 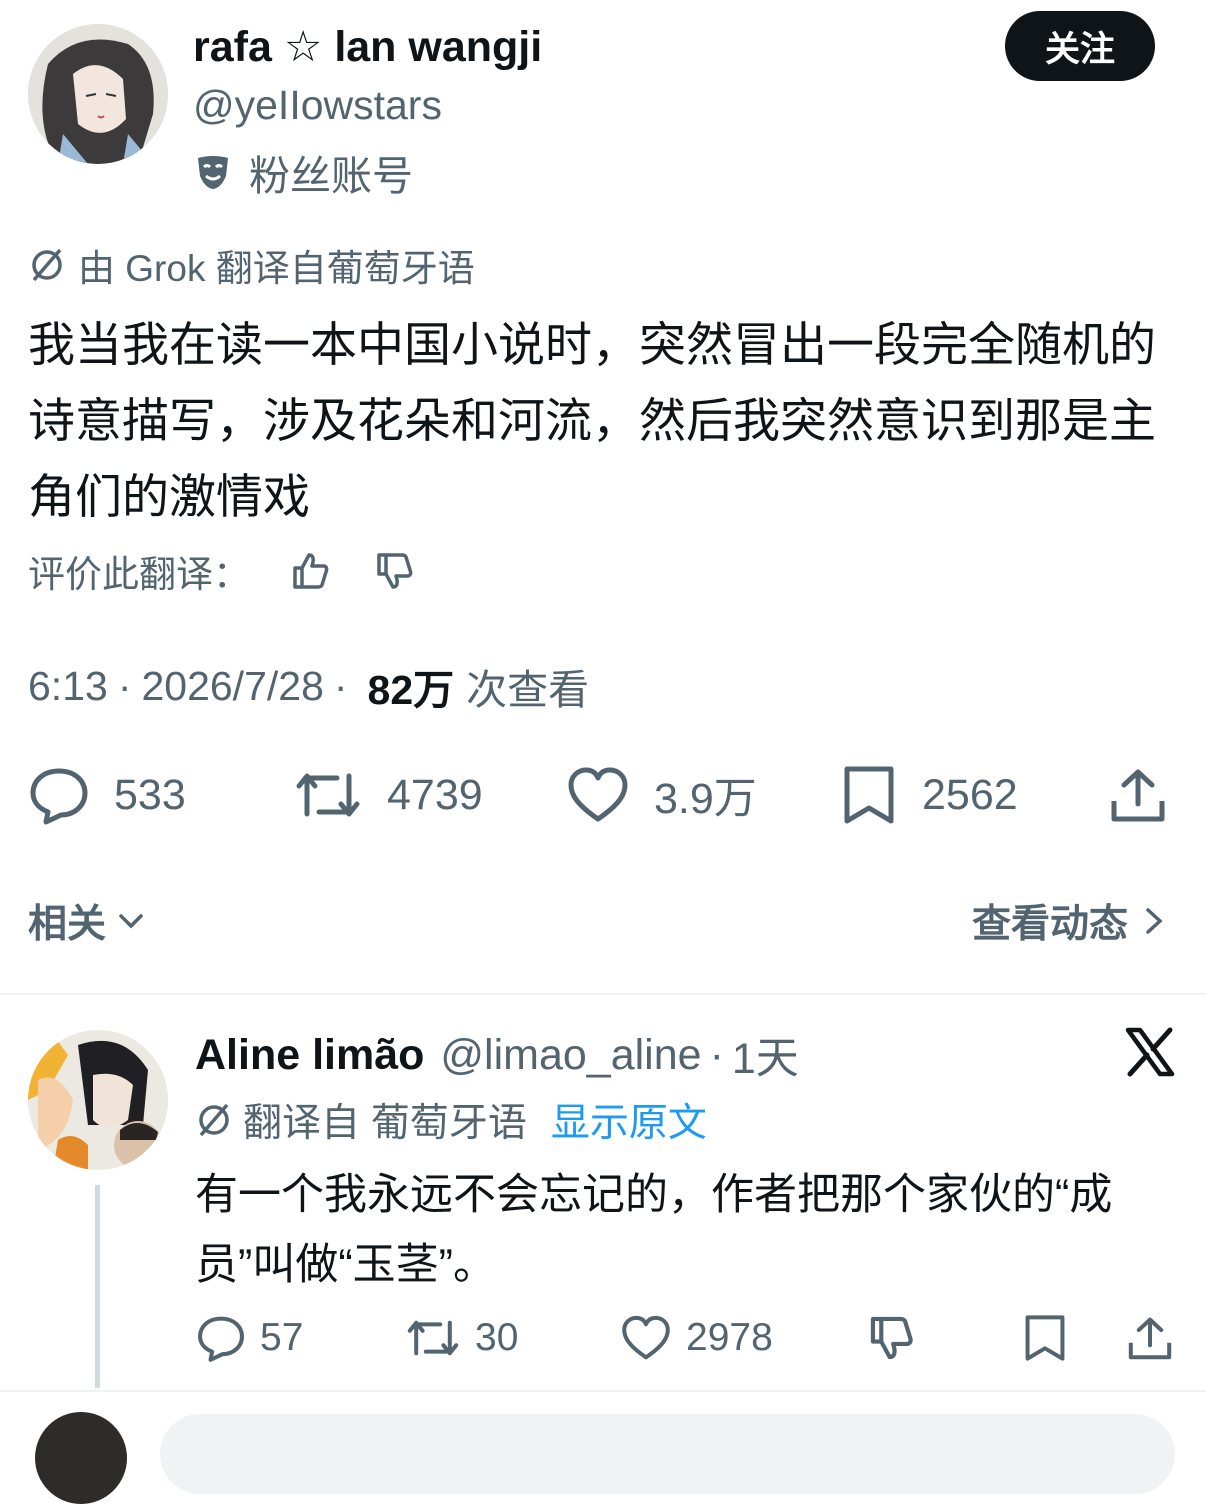 I want to click on translation-note: 由 Grok 翻译自葡萄牙语, so click(x=251, y=265).